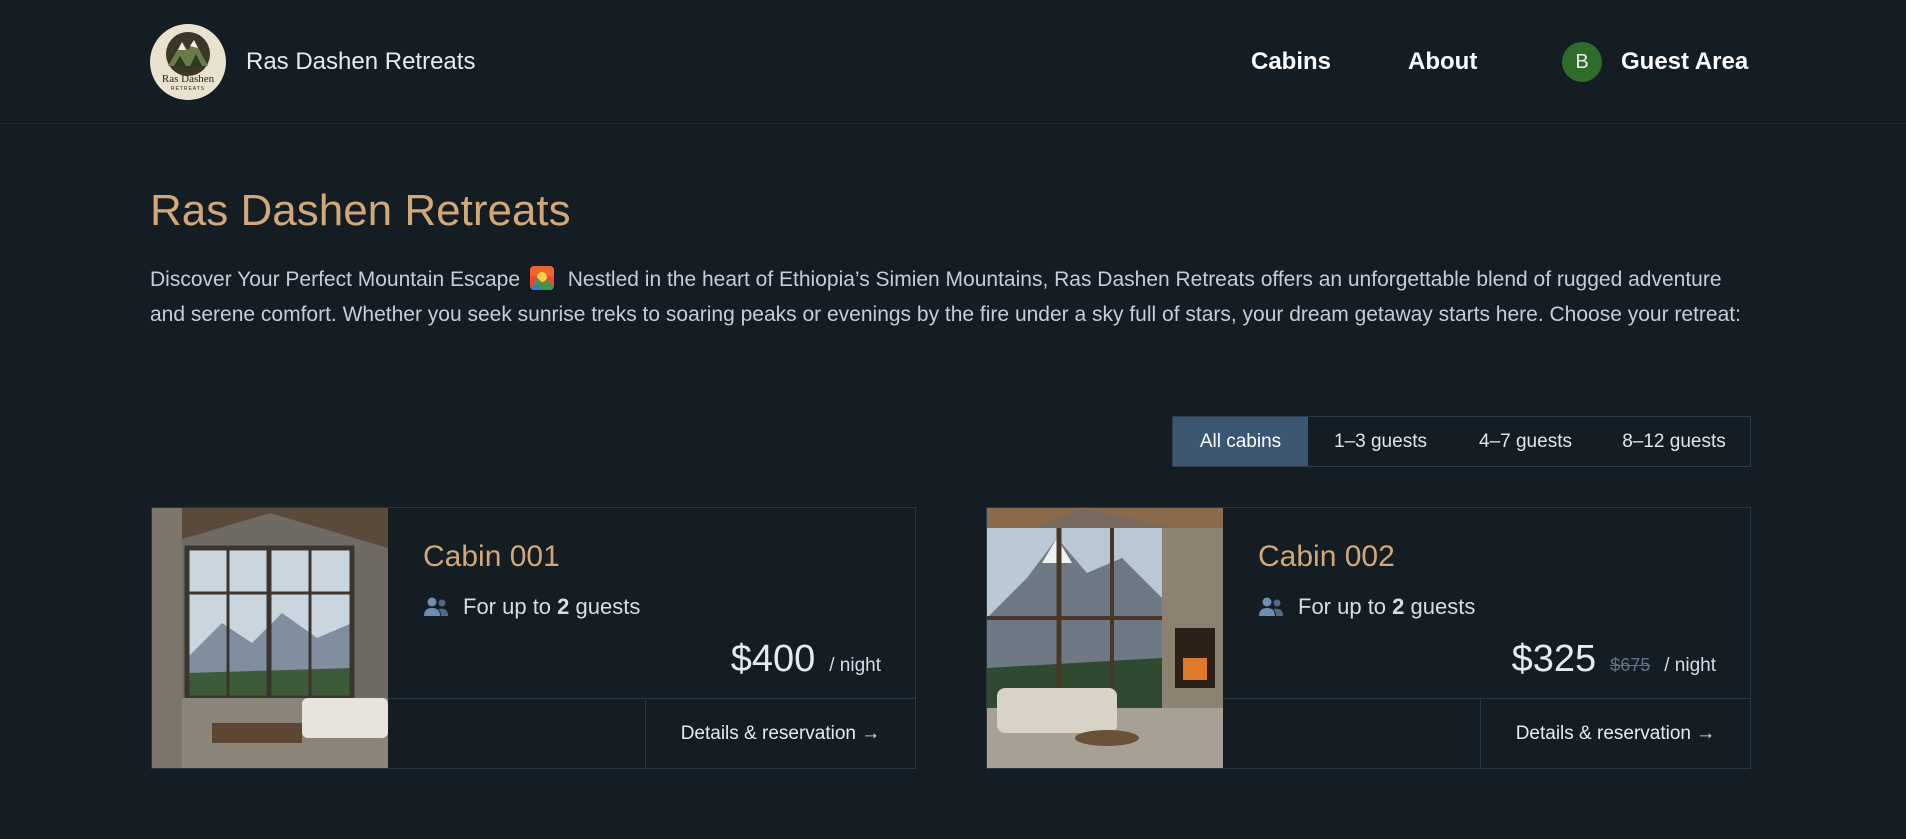  Describe the element at coordinates (1525, 441) in the screenshot. I see `filter-4-7-guests: 4–7 guests` at that location.